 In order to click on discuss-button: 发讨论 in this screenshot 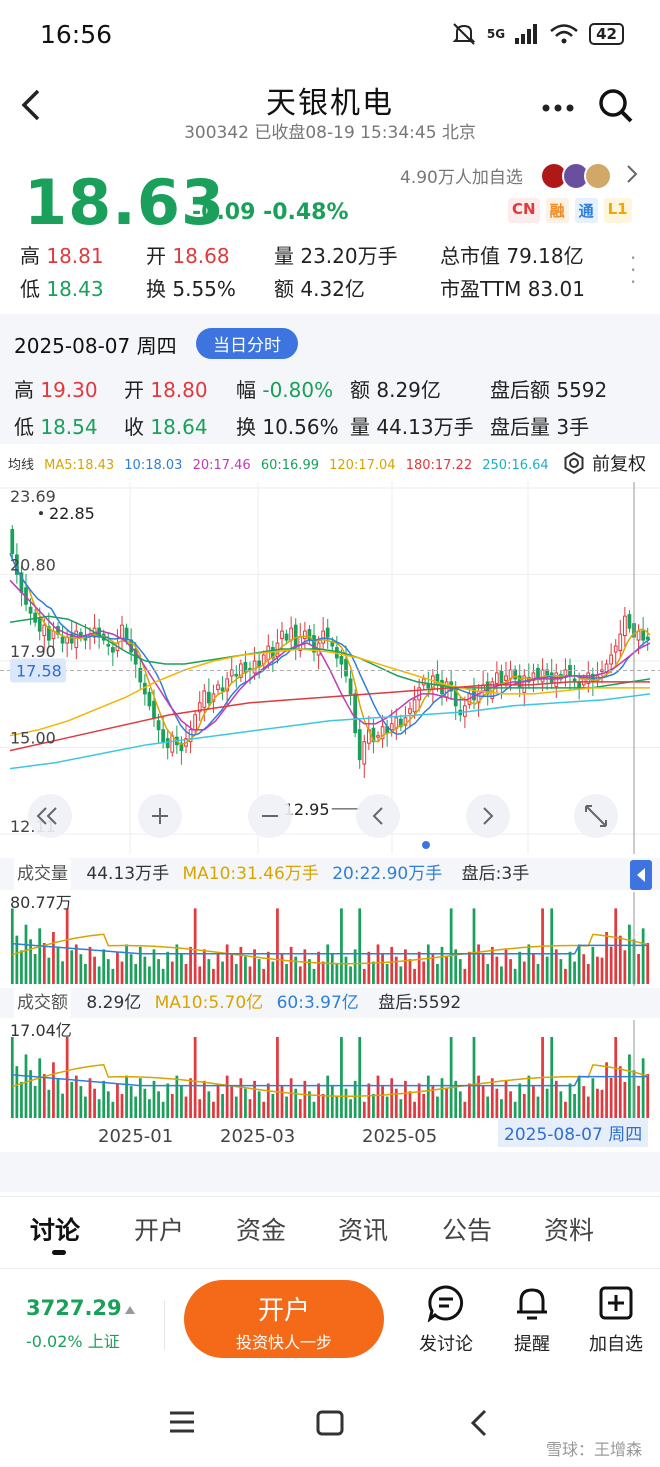, I will do `click(446, 1320)`.